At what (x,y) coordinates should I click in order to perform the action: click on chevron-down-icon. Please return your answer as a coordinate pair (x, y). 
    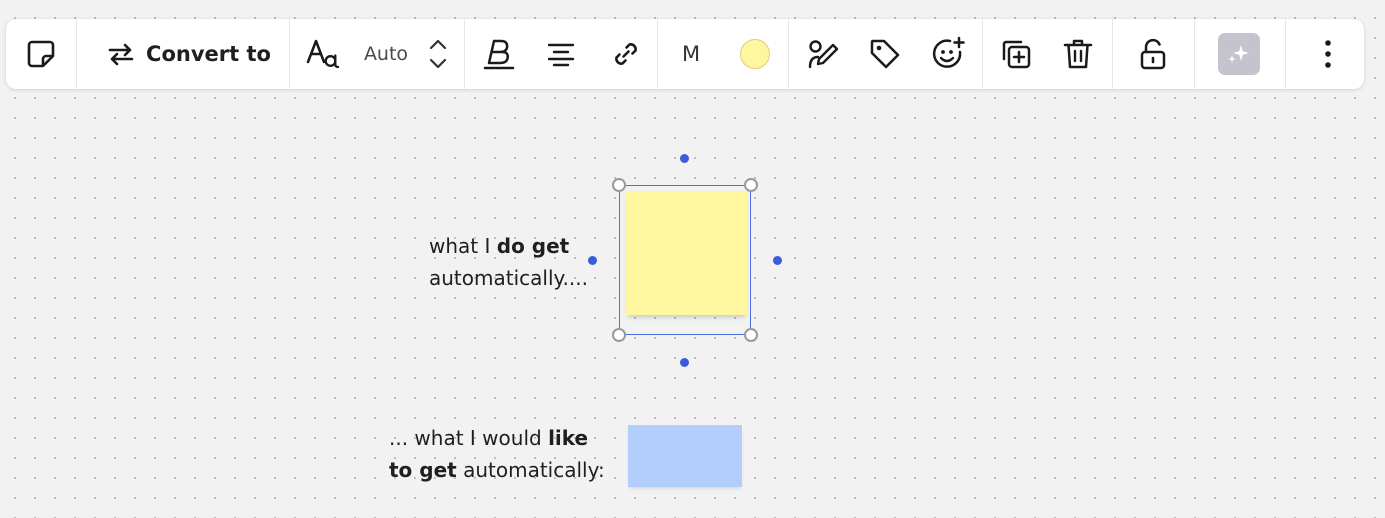
    Looking at the image, I should click on (438, 63).